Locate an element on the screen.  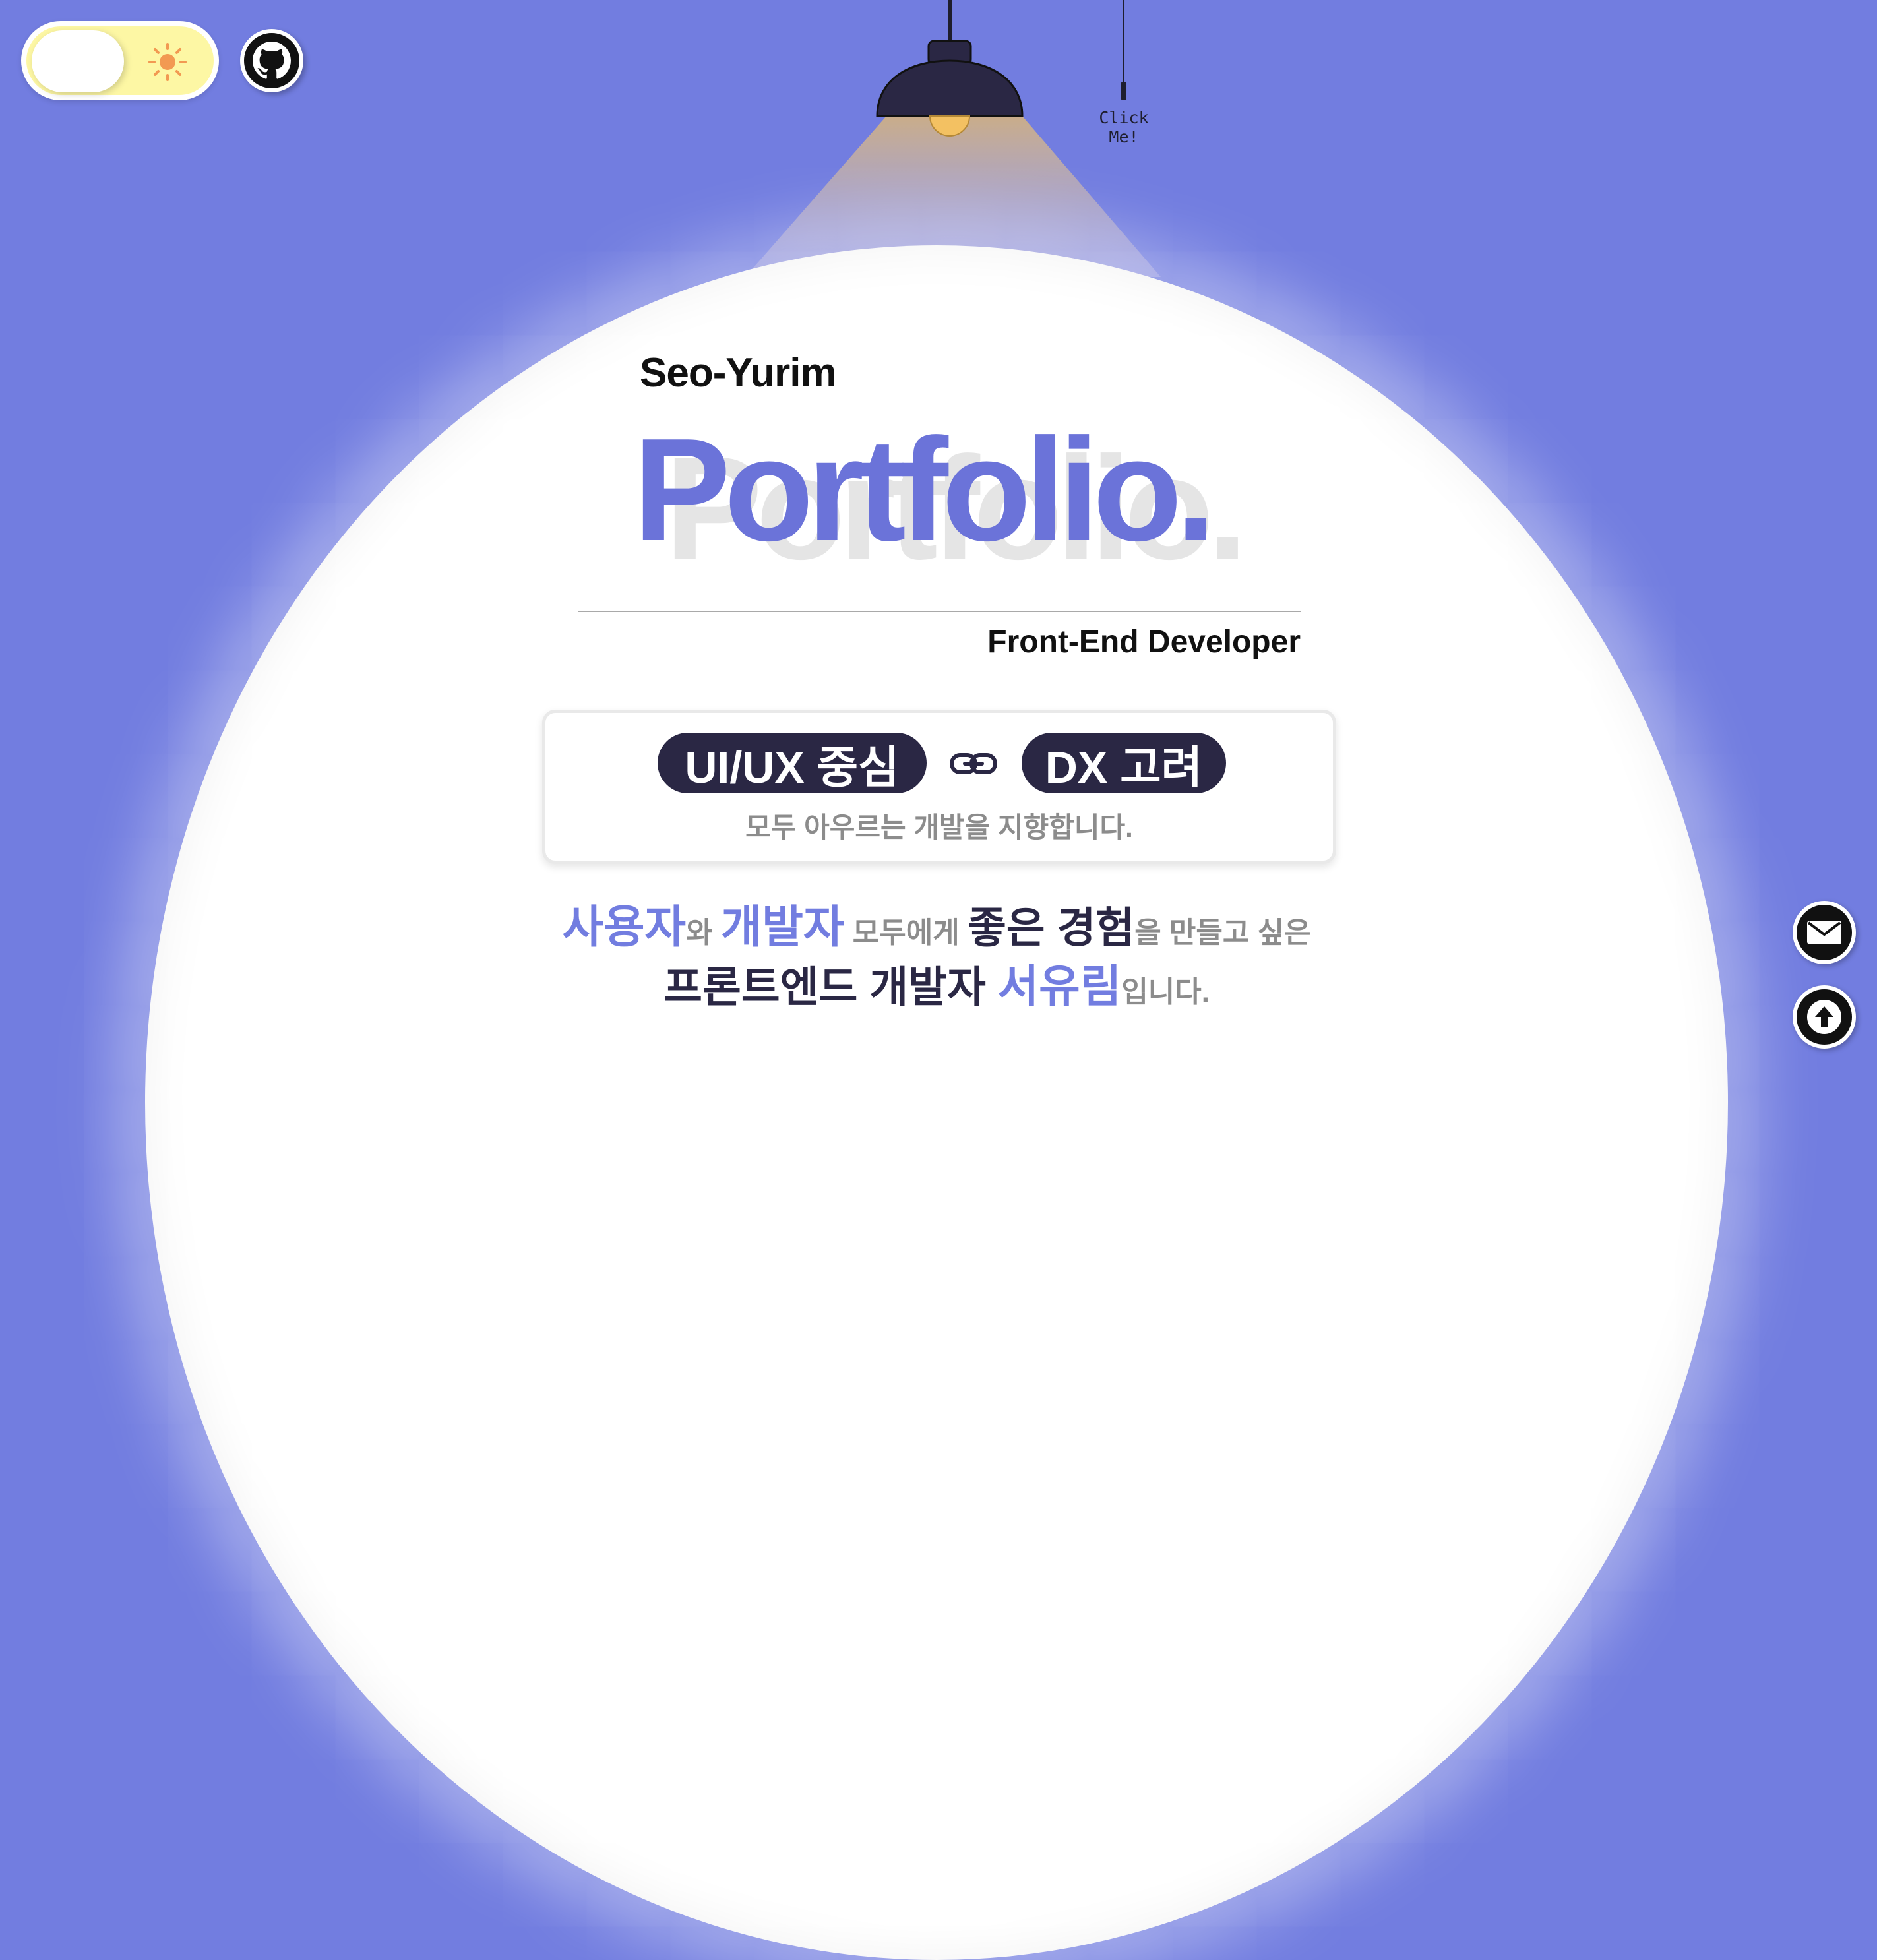
github-button is located at coordinates (271, 60).